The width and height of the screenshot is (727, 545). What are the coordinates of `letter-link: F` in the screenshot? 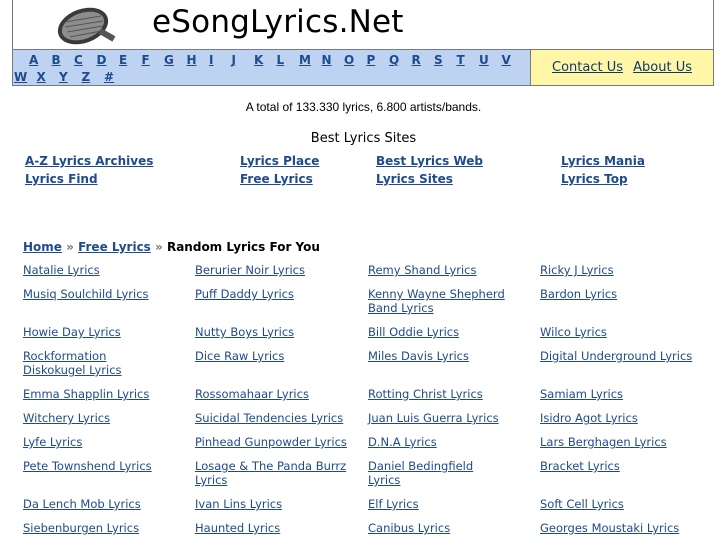 It's located at (146, 60).